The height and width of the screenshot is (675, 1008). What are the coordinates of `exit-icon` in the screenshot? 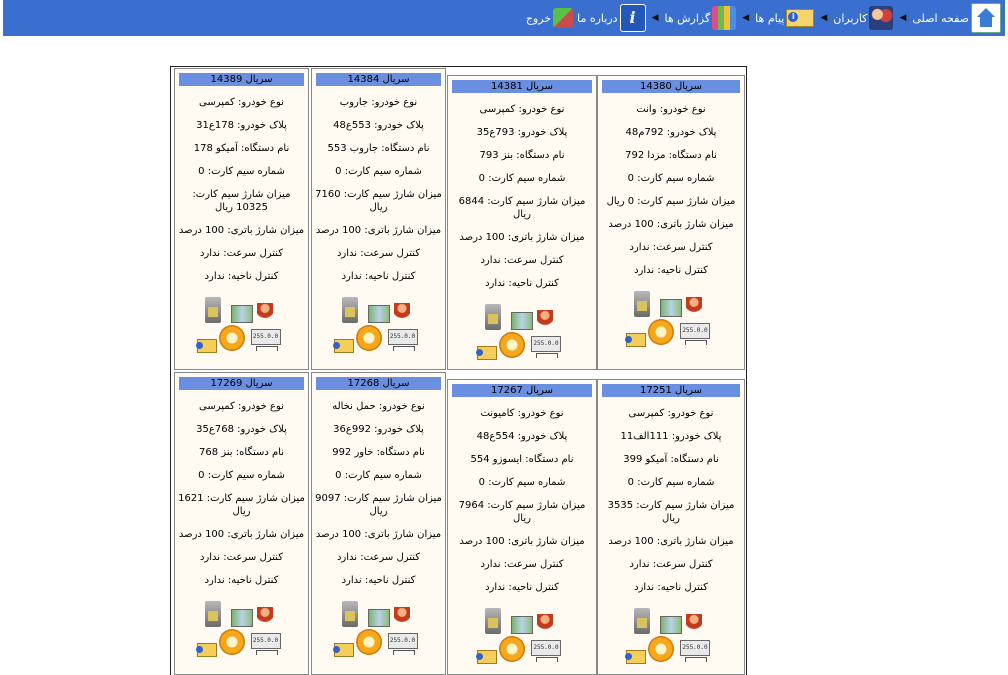 It's located at (563, 18).